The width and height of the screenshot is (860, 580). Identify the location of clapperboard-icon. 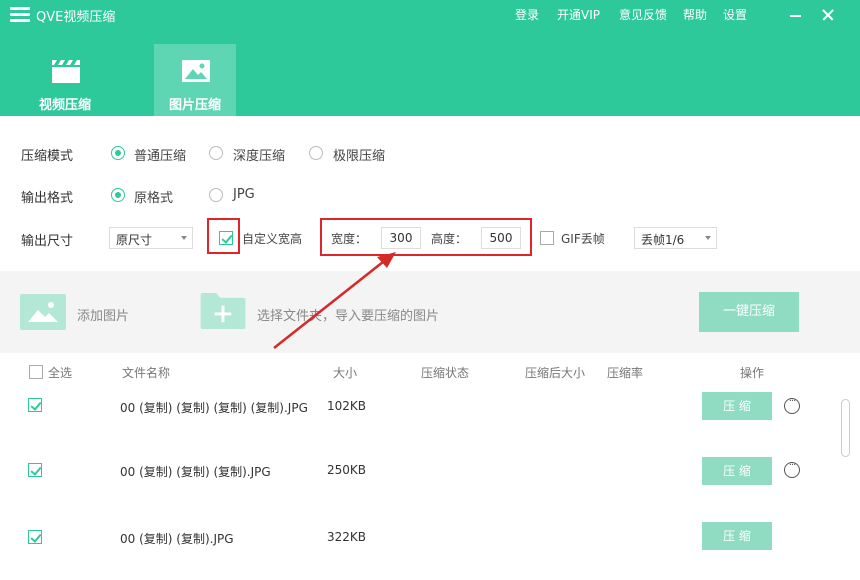
(66, 71).